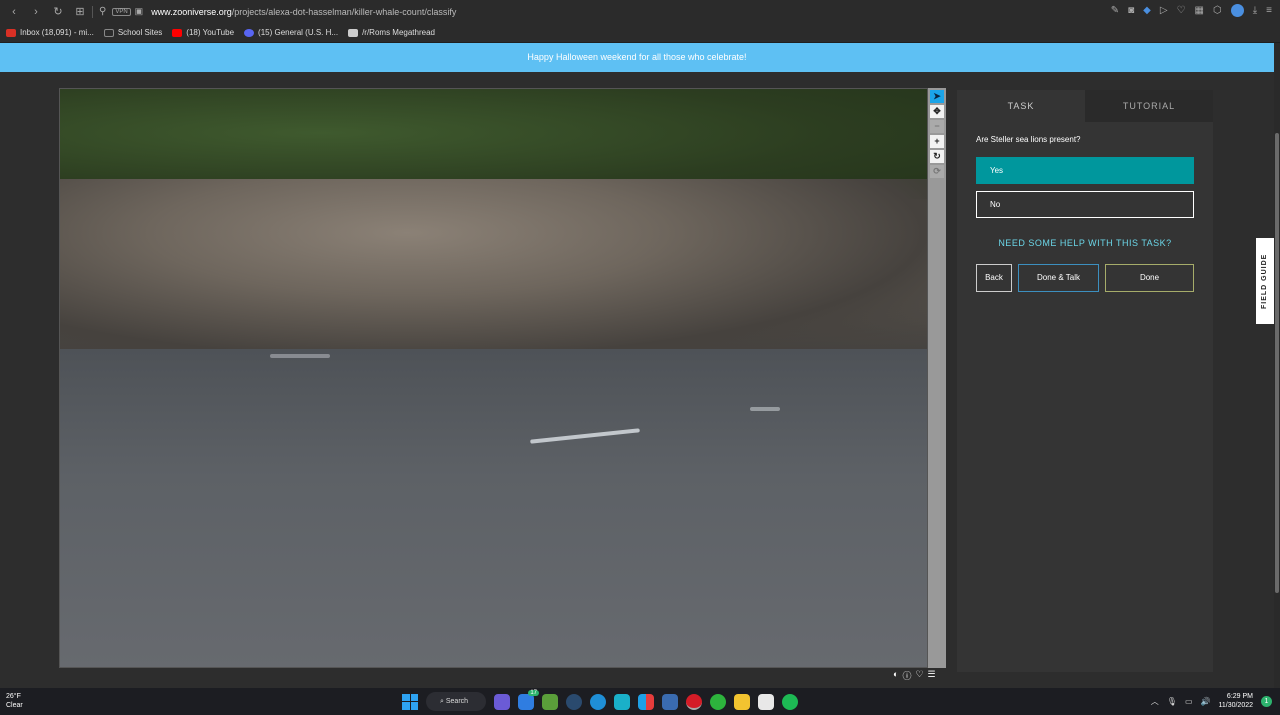 This screenshot has width=1280, height=715. Describe the element at coordinates (1058, 278) in the screenshot. I see `done-and-talk-button: Done & Talk` at that location.